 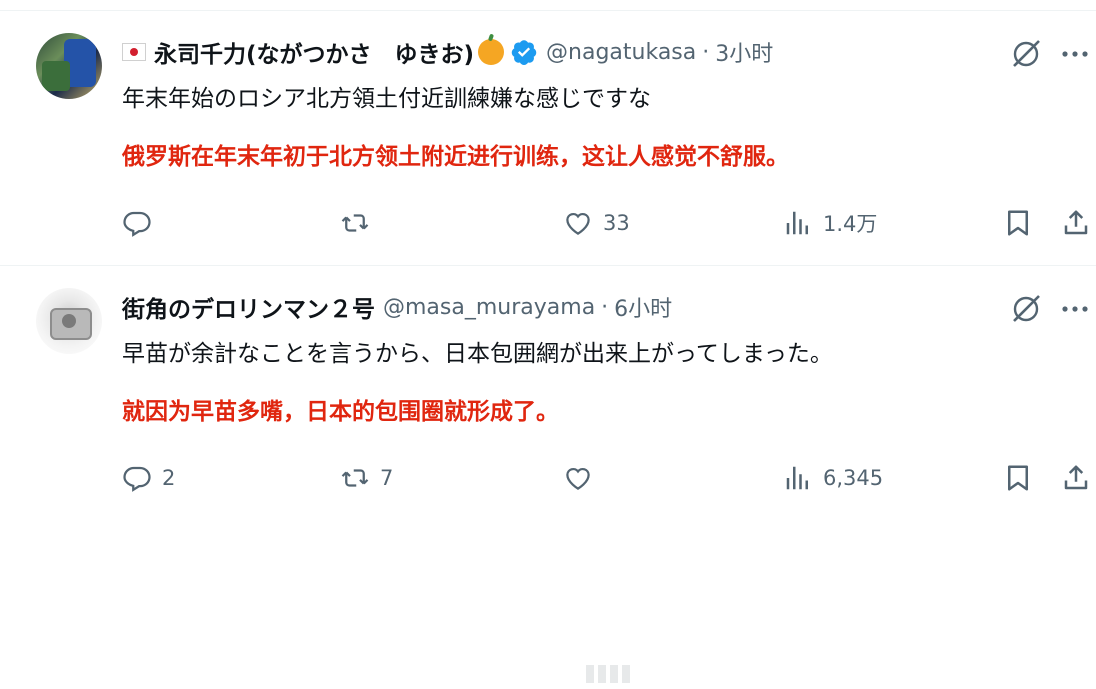 I want to click on timestamp: 6小时, so click(x=643, y=307).